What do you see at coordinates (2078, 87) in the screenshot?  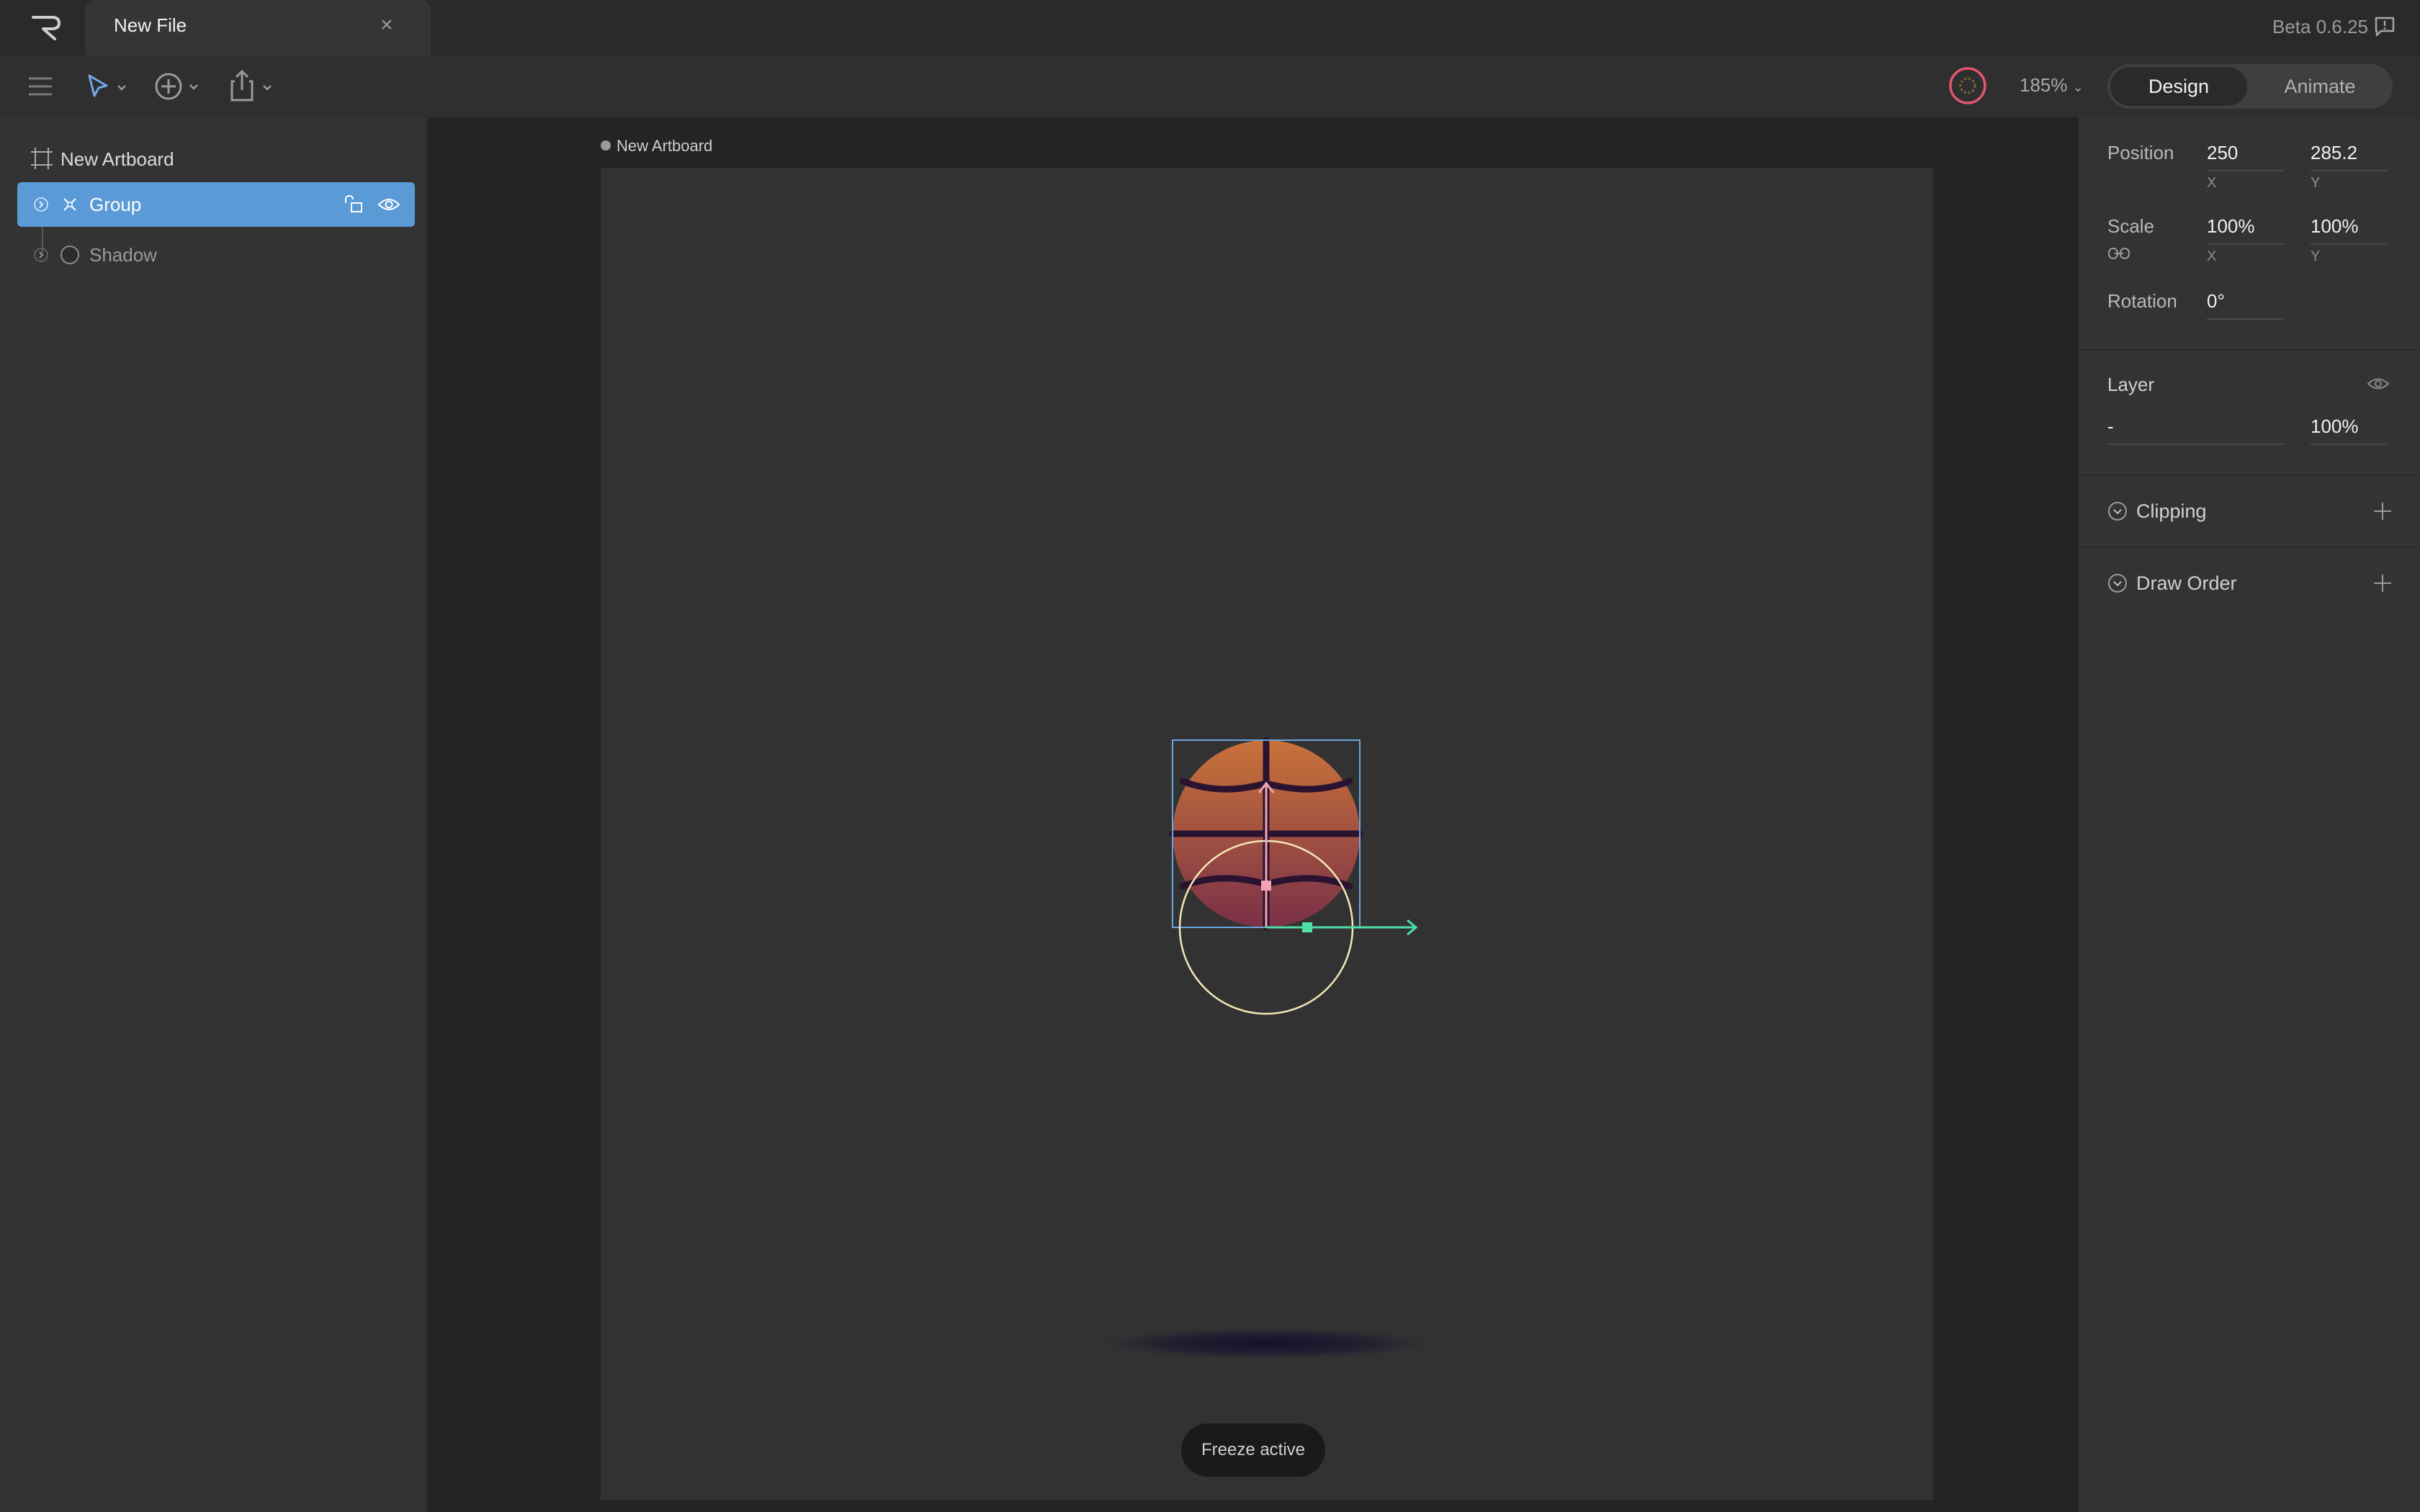 I see `chevron-down-icon: ⌄` at bounding box center [2078, 87].